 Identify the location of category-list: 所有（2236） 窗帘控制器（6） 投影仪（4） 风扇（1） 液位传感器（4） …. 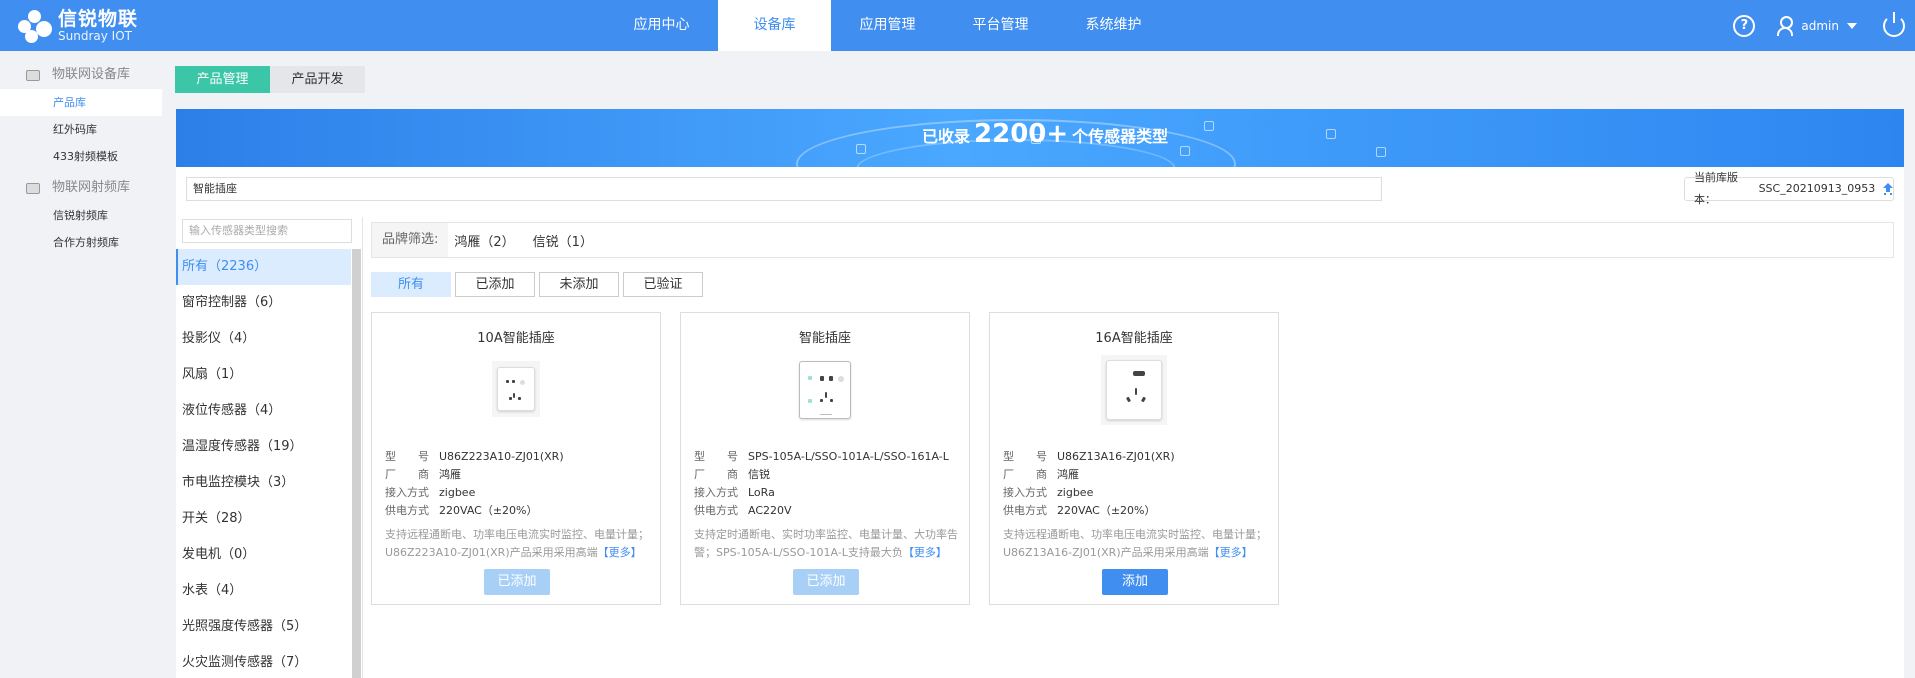
(269, 463).